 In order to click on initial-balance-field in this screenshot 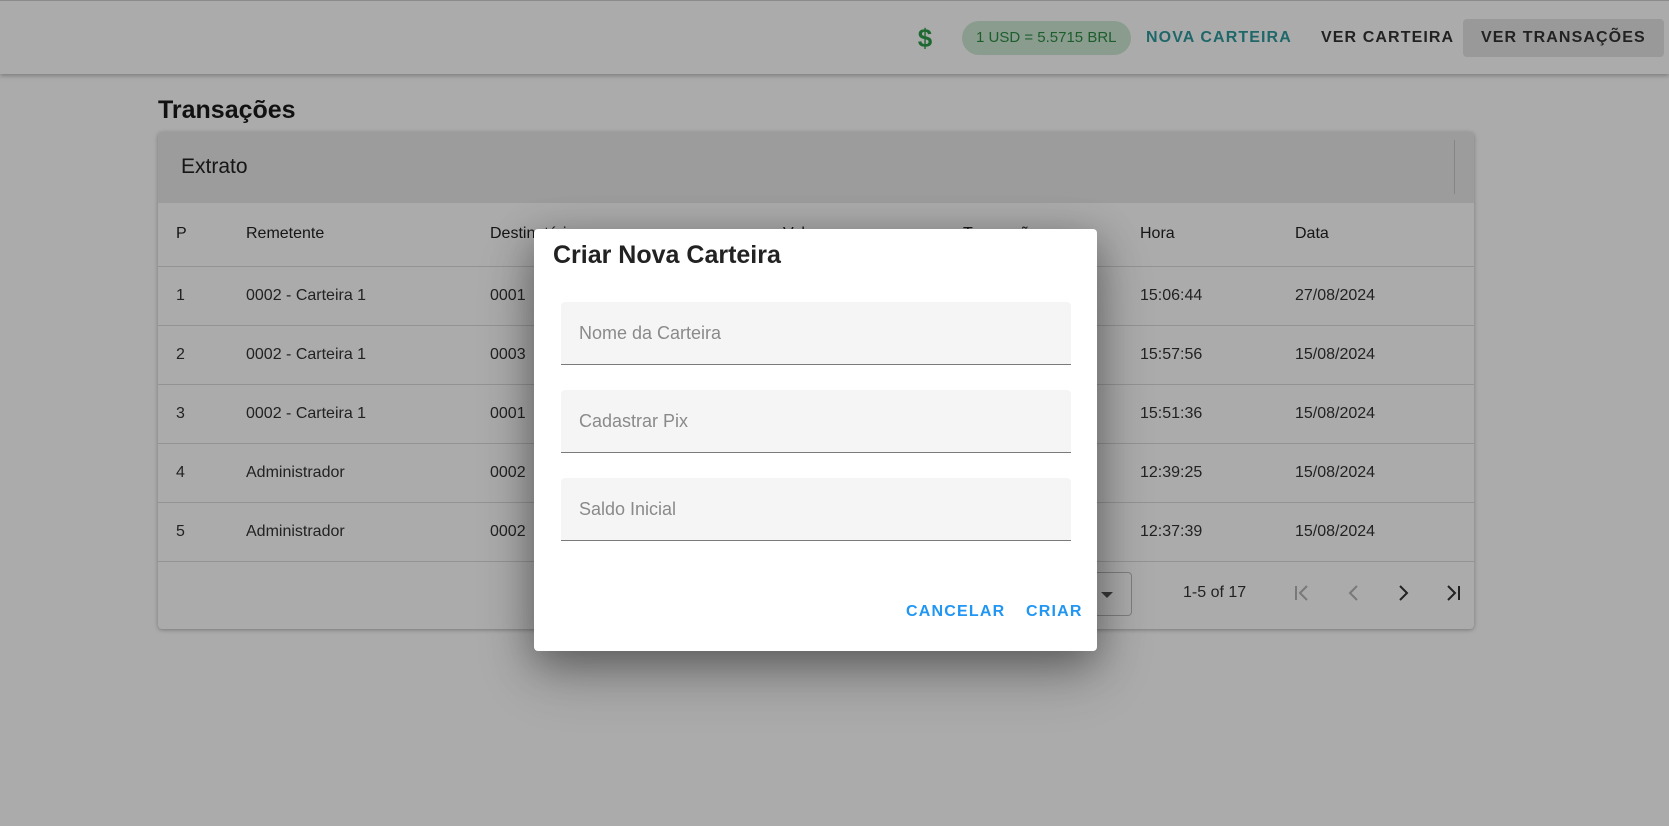, I will do `click(816, 509)`.